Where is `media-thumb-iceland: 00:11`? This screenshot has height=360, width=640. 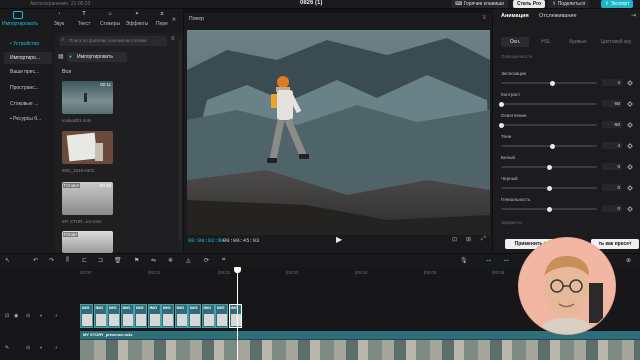 media-thumb-iceland: 00:11 is located at coordinates (87, 97).